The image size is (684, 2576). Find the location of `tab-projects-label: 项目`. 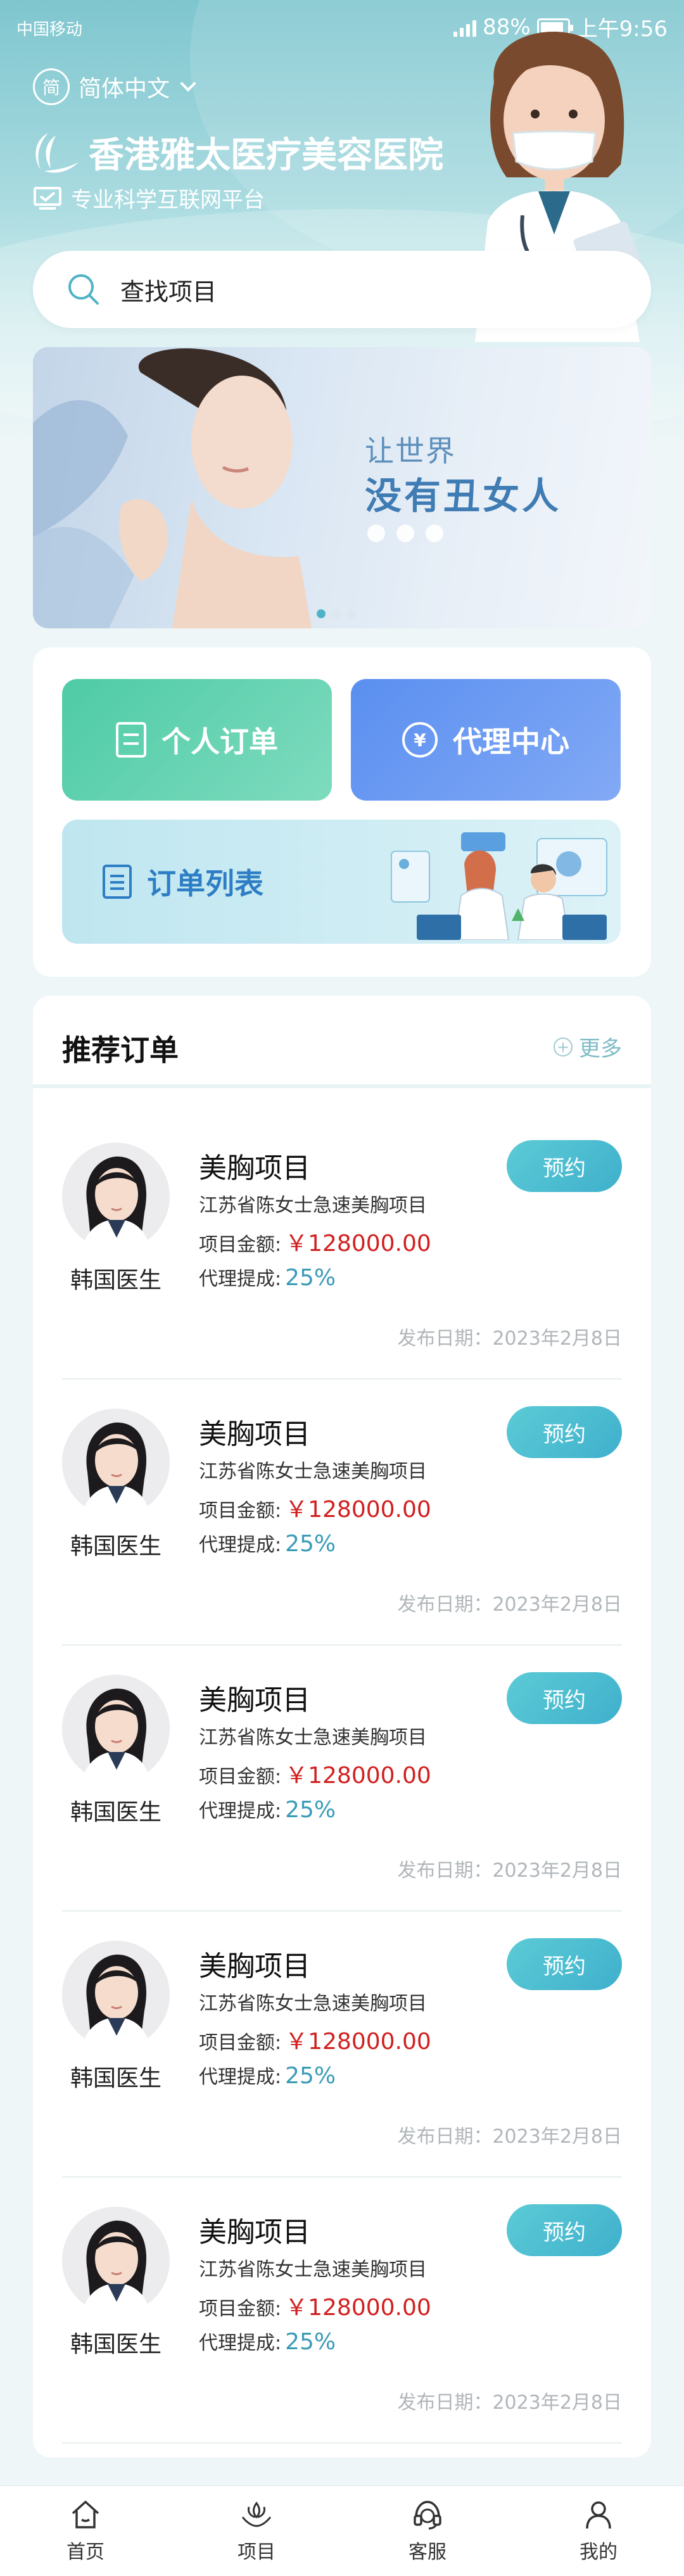

tab-projects-label: 项目 is located at coordinates (257, 2552).